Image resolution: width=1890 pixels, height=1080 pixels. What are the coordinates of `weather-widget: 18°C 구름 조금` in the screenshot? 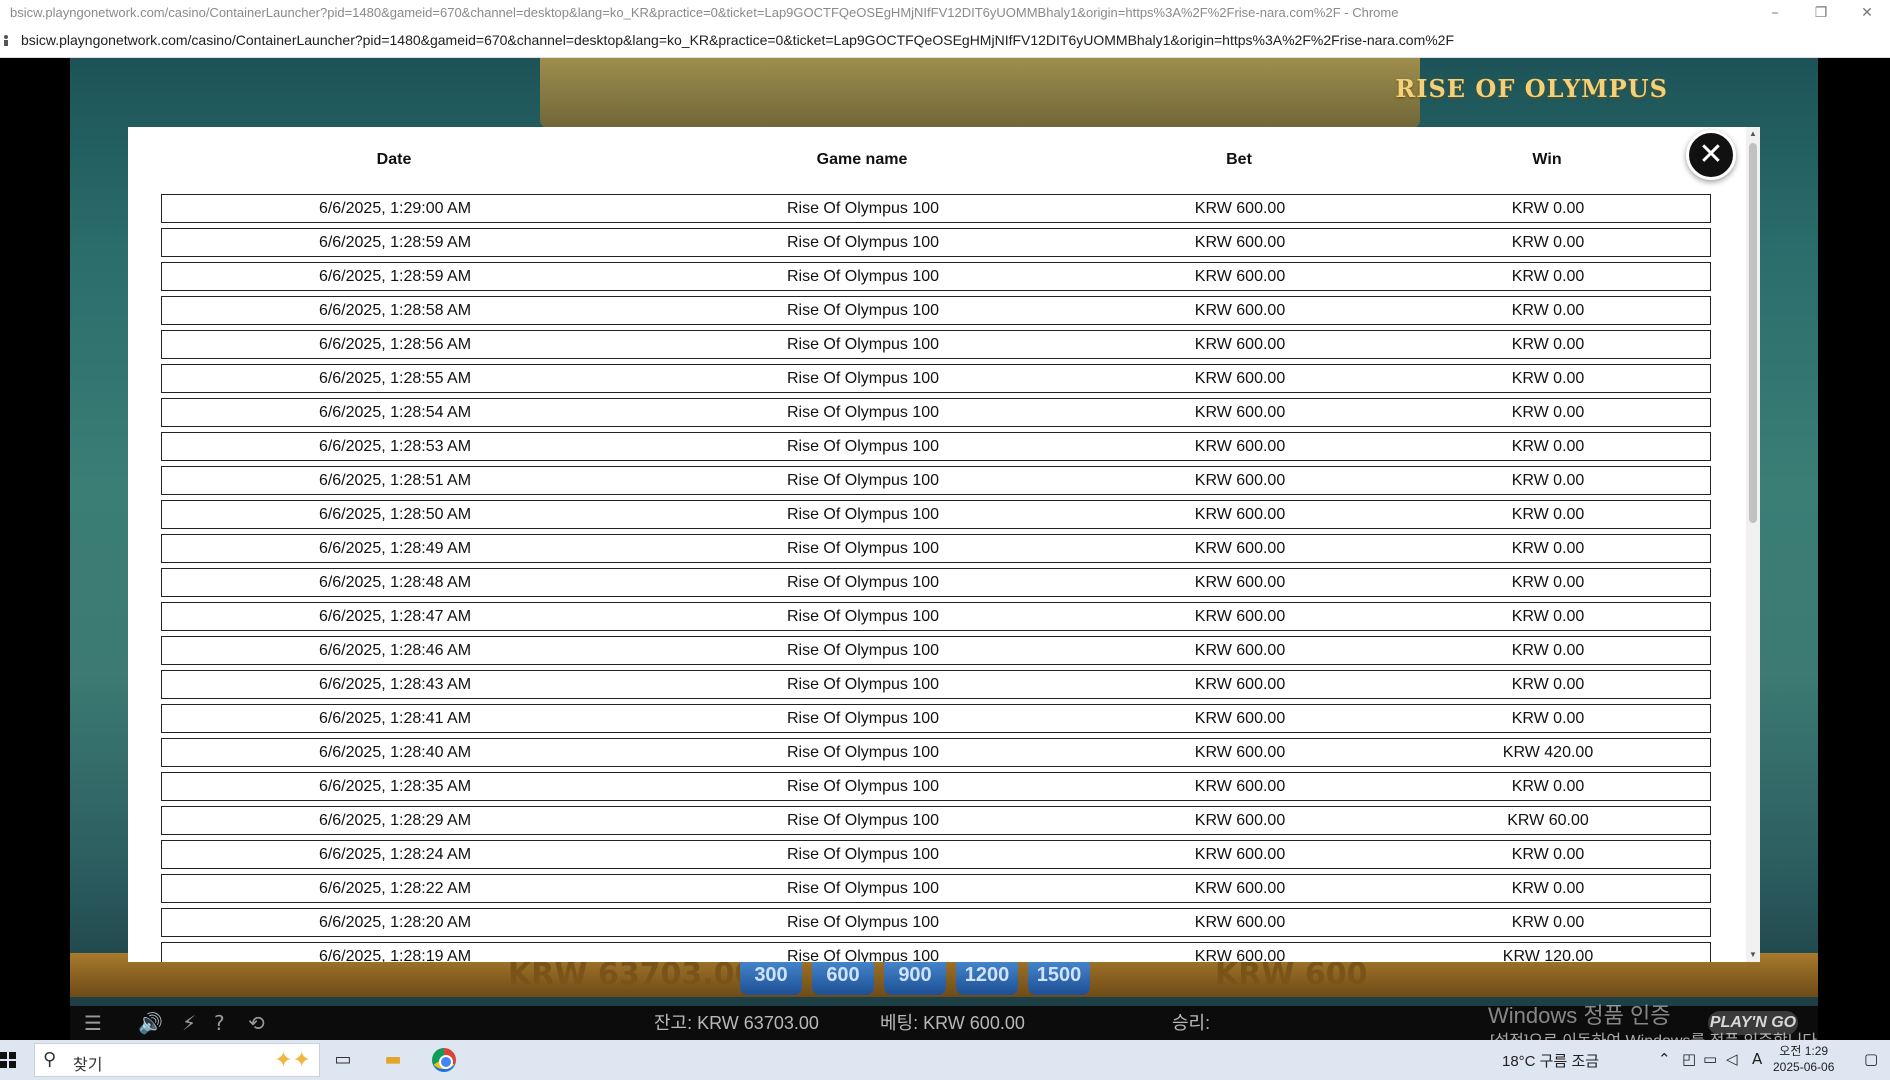 It's located at (1550, 1060).